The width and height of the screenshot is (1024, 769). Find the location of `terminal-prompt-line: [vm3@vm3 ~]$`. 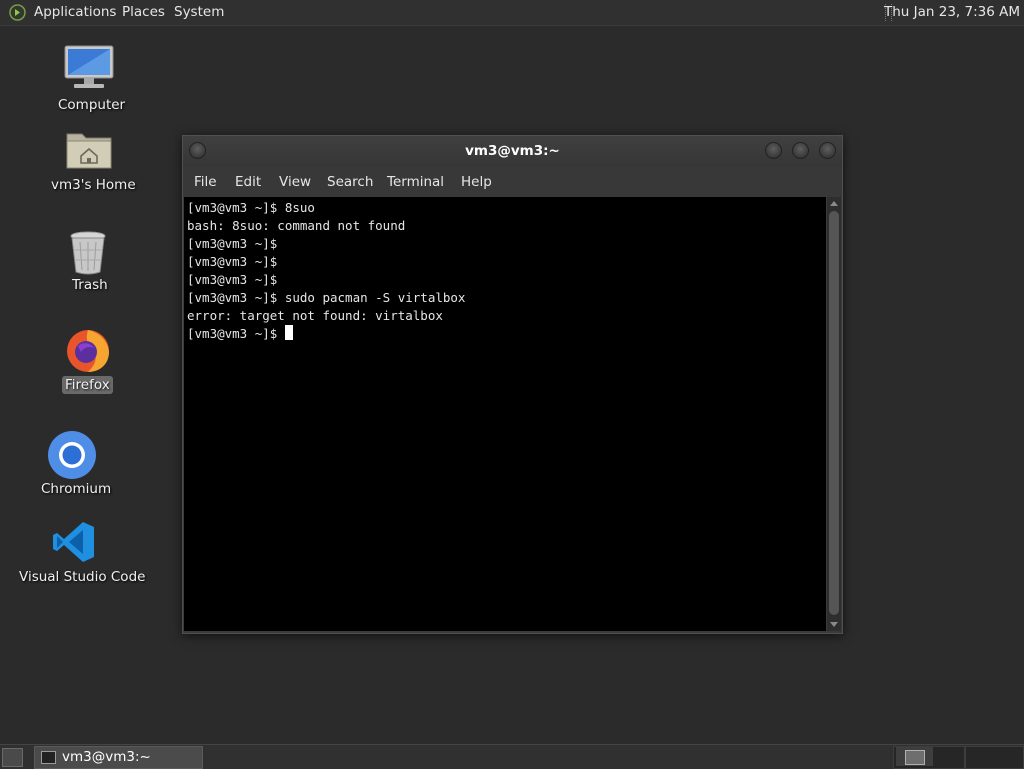

terminal-prompt-line: [vm3@vm3 ~]$ is located at coordinates (240, 334).